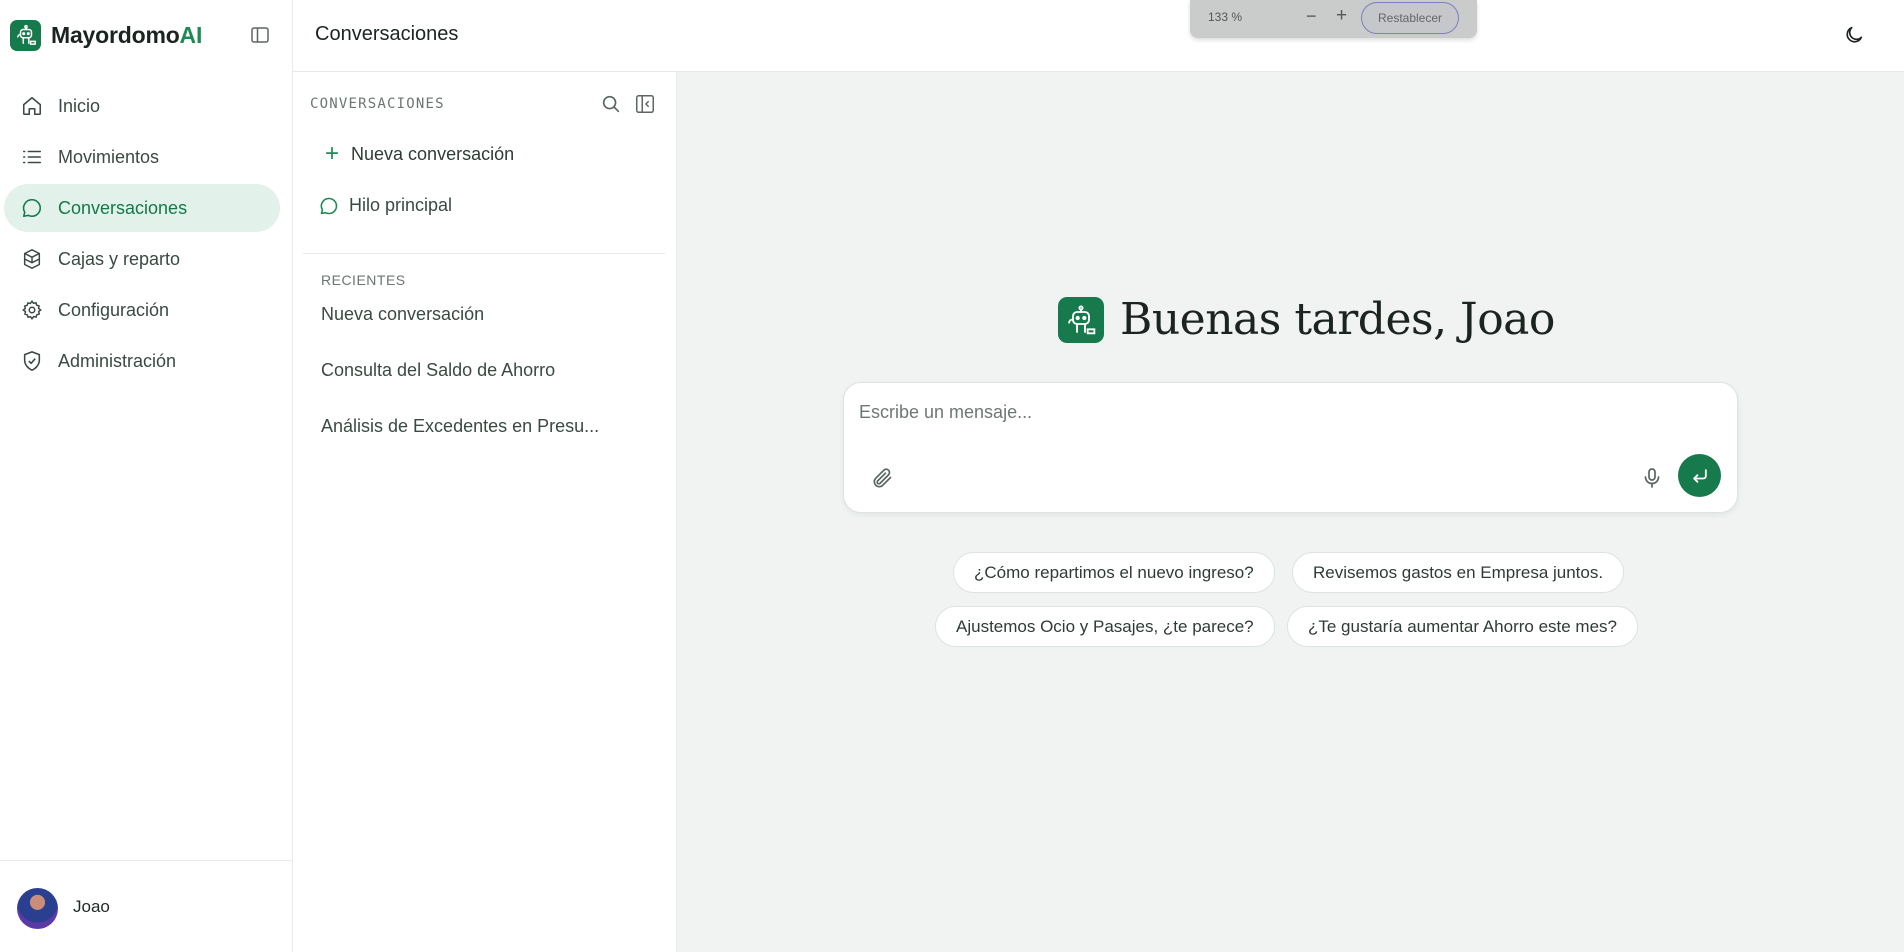 This screenshot has width=1904, height=952. Describe the element at coordinates (1854, 35) in the screenshot. I see `moon-icon` at that location.